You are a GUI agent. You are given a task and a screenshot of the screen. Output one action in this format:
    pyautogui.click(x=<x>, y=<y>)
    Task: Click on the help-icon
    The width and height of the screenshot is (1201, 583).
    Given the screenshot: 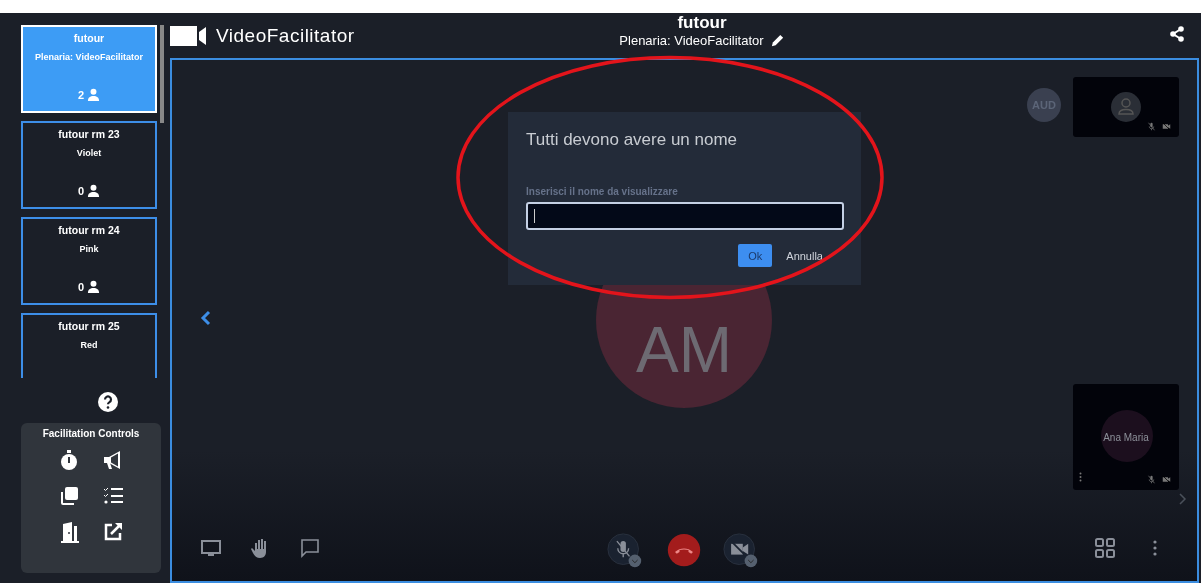 What is the action you would take?
    pyautogui.click(x=108, y=402)
    